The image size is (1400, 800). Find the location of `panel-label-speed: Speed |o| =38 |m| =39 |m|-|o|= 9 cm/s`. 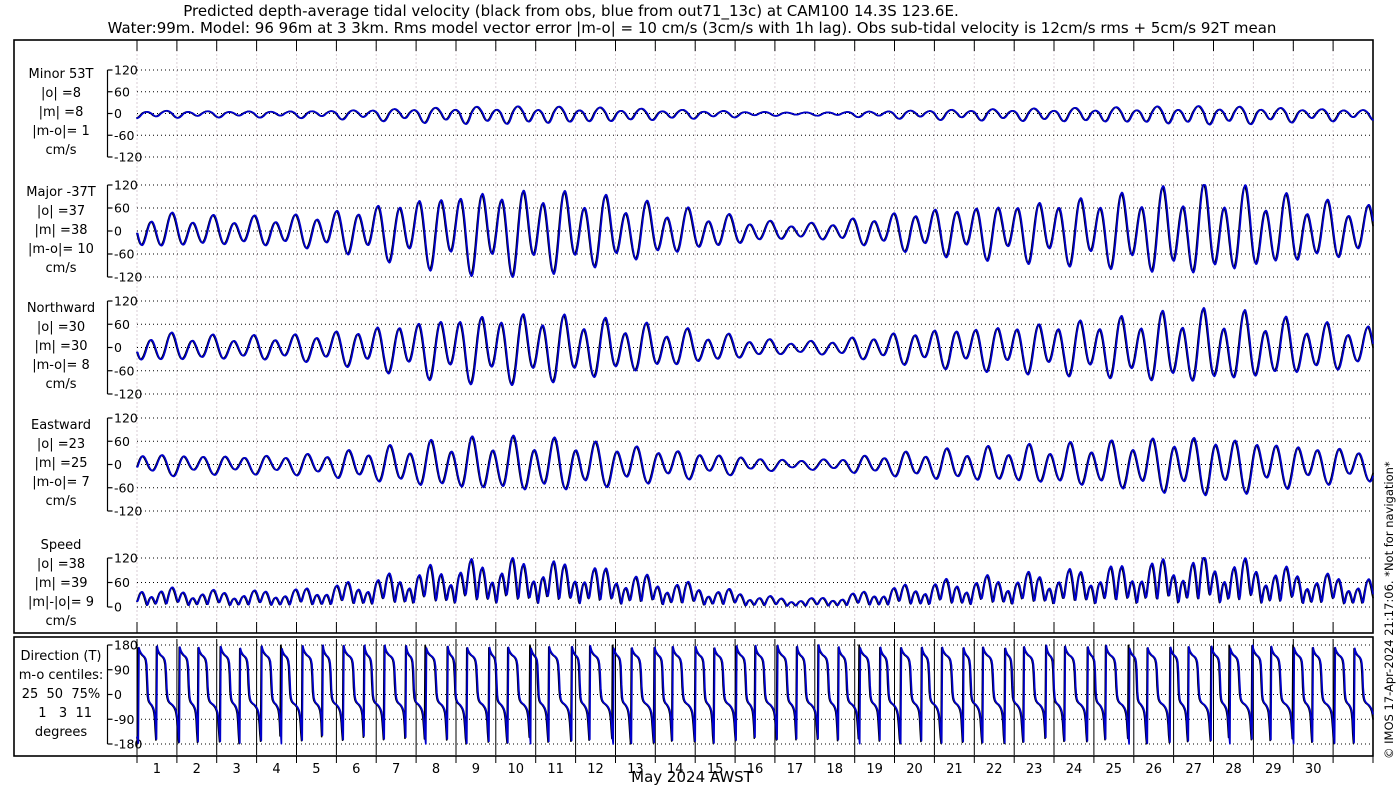

panel-label-speed: Speed |o| =38 |m| =39 |m|-|o|= 9 cm/s is located at coordinates (61, 583).